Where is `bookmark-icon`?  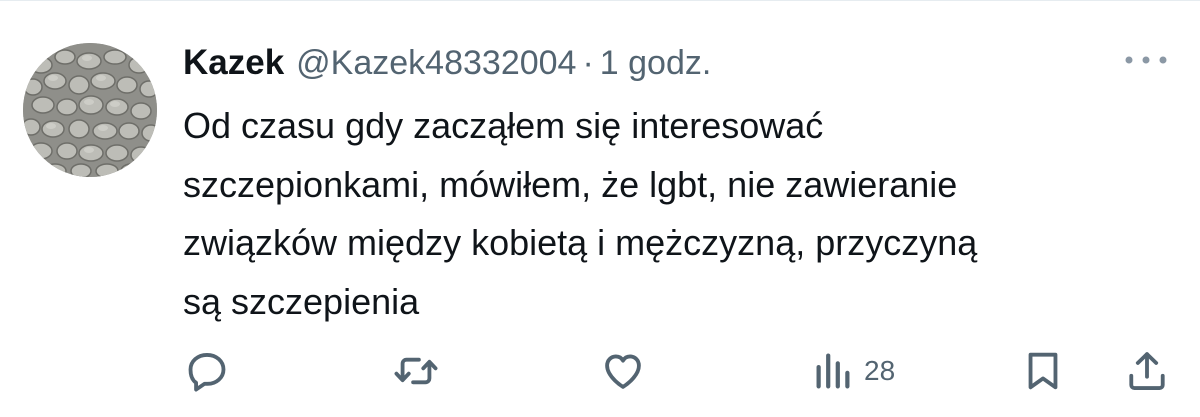
bookmark-icon is located at coordinates (1043, 371).